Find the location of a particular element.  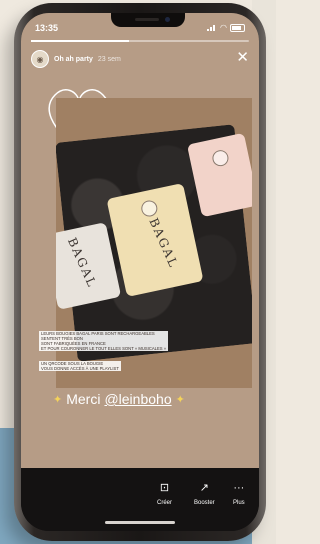

story-action-bar: ⊡ Créer ↗ Booster ··· Plus is located at coordinates (140, 499).